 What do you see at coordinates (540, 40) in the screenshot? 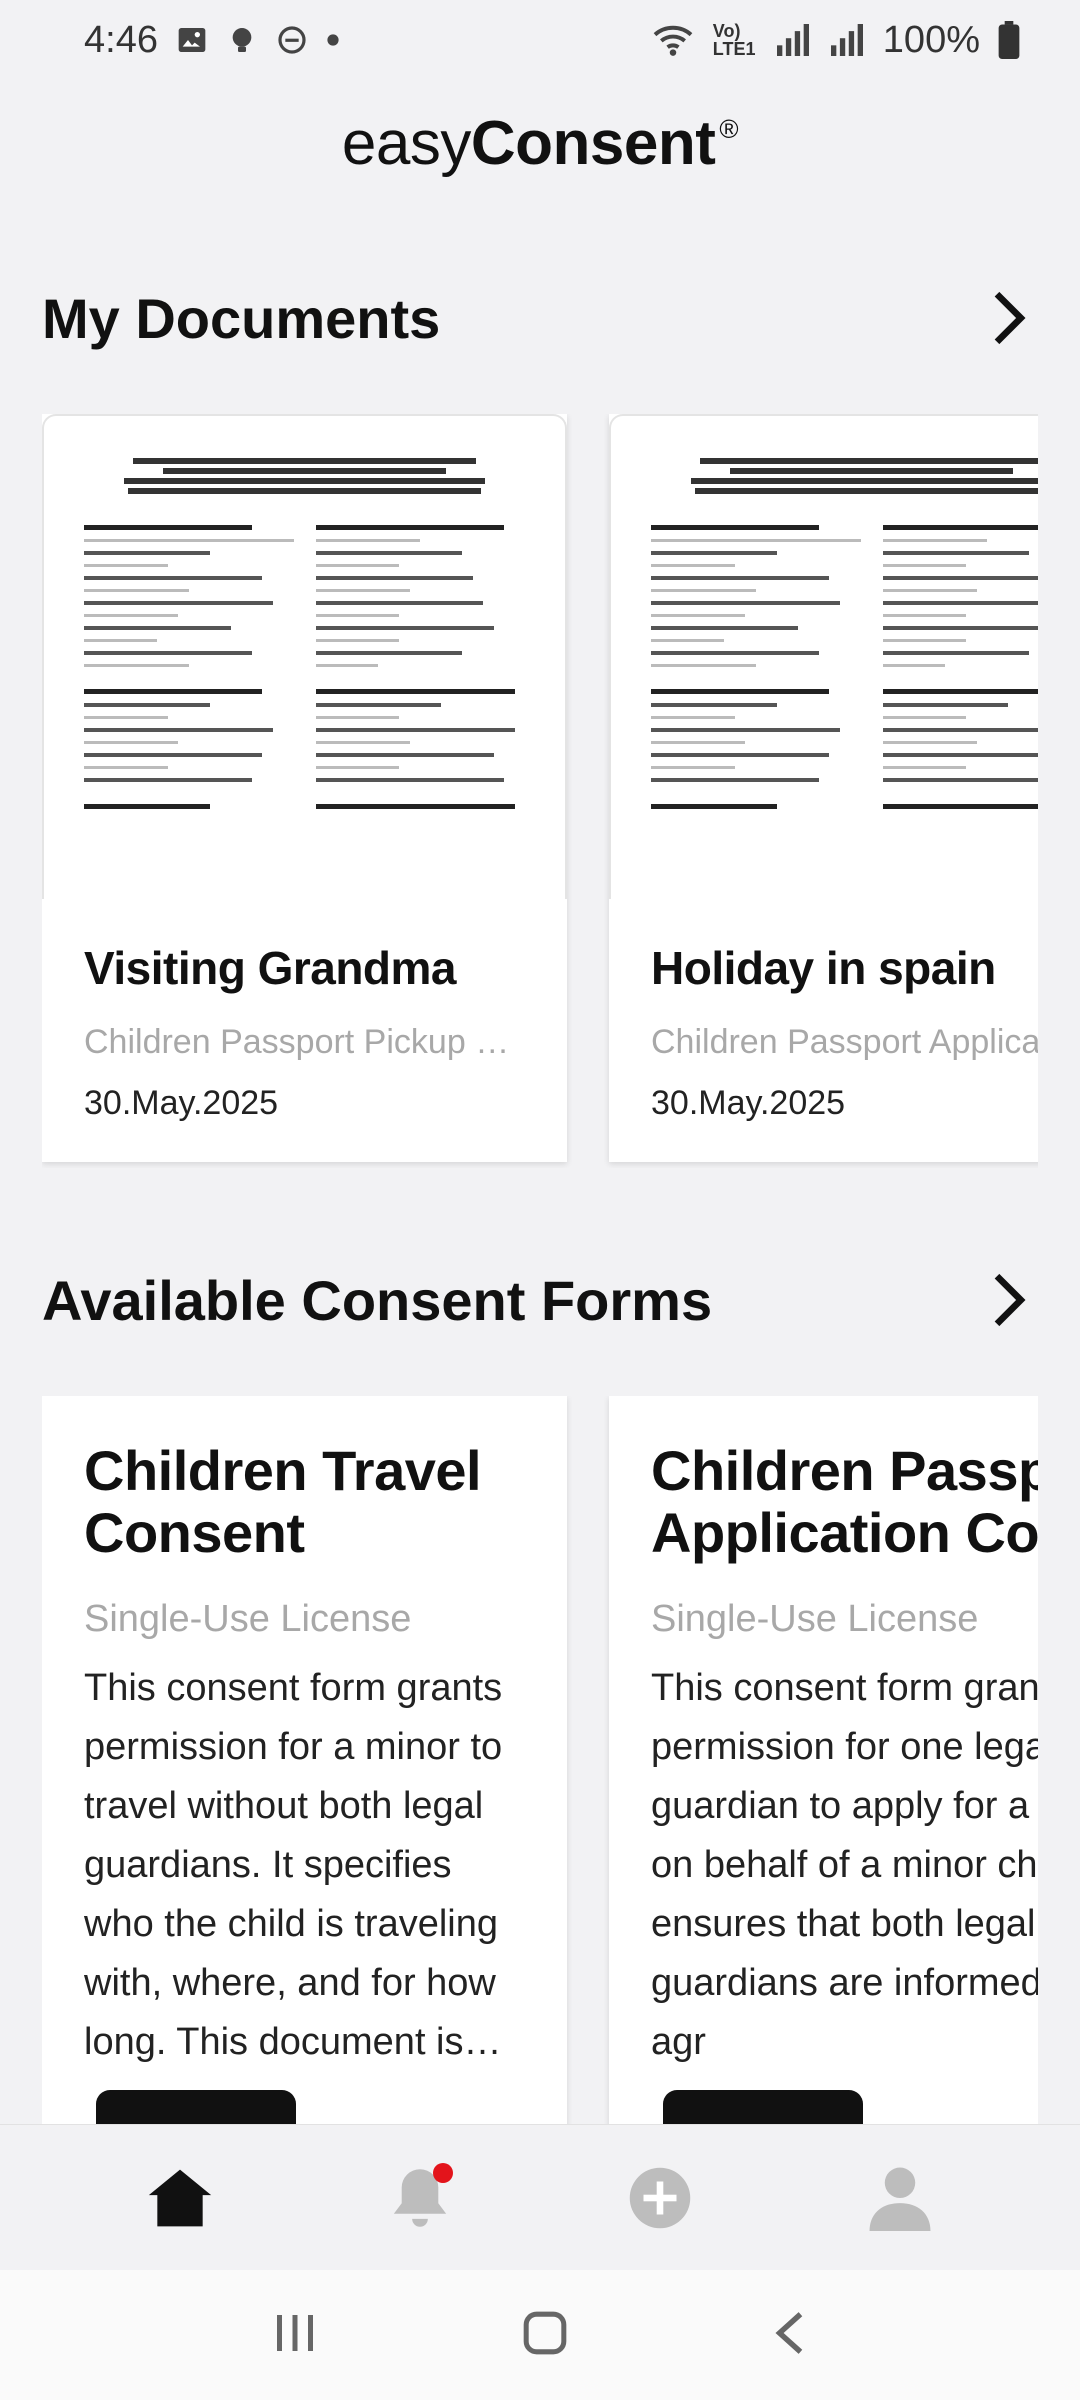
I see `status-bar: 4:46 Vo) LTE1 100%` at bounding box center [540, 40].